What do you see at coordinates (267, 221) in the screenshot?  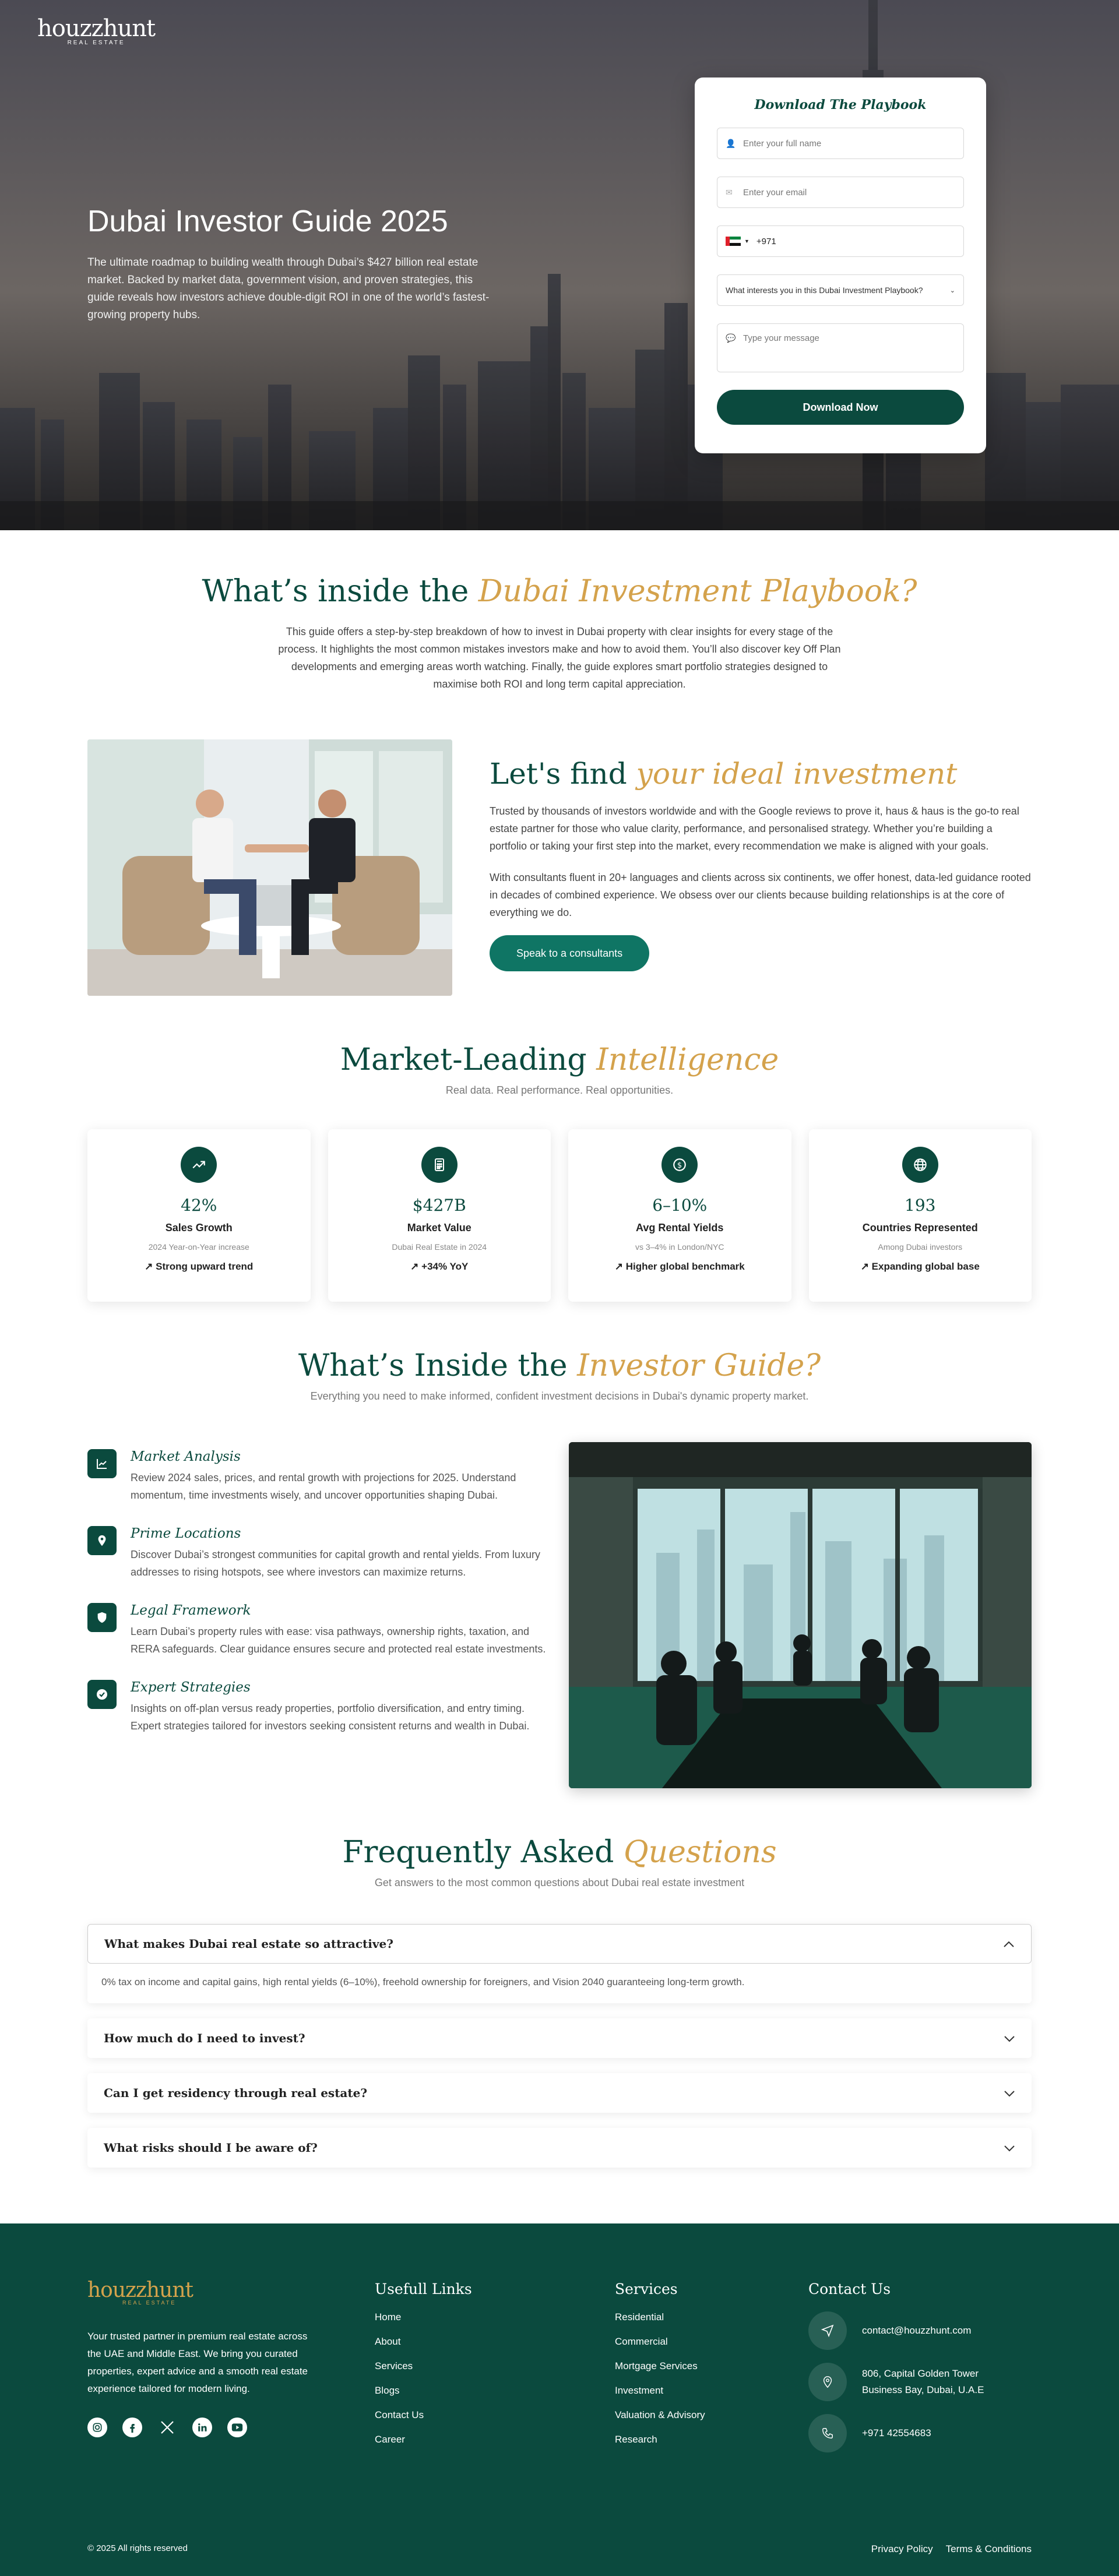 I see `hero-title: Dubai Investor Guide 2025` at bounding box center [267, 221].